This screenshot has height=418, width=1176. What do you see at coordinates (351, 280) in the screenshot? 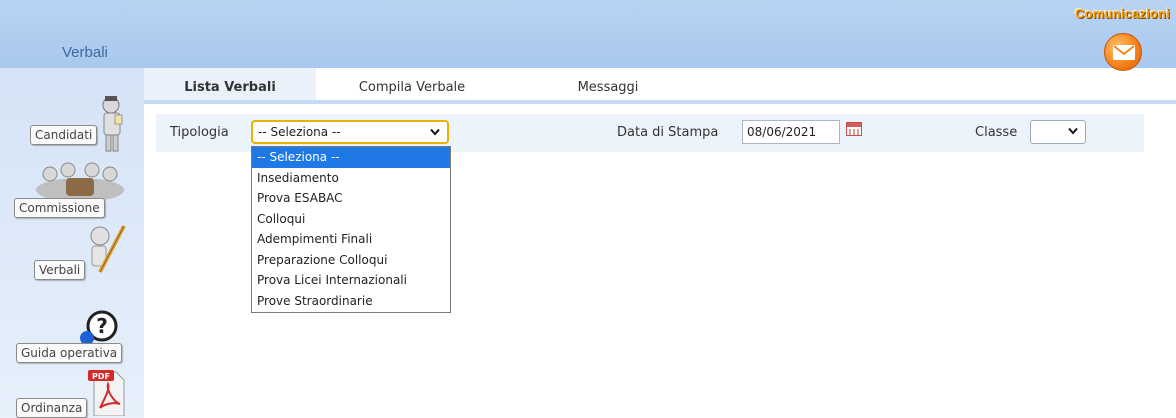
I see `dropdown-option: Prova Licei Internazionali` at bounding box center [351, 280].